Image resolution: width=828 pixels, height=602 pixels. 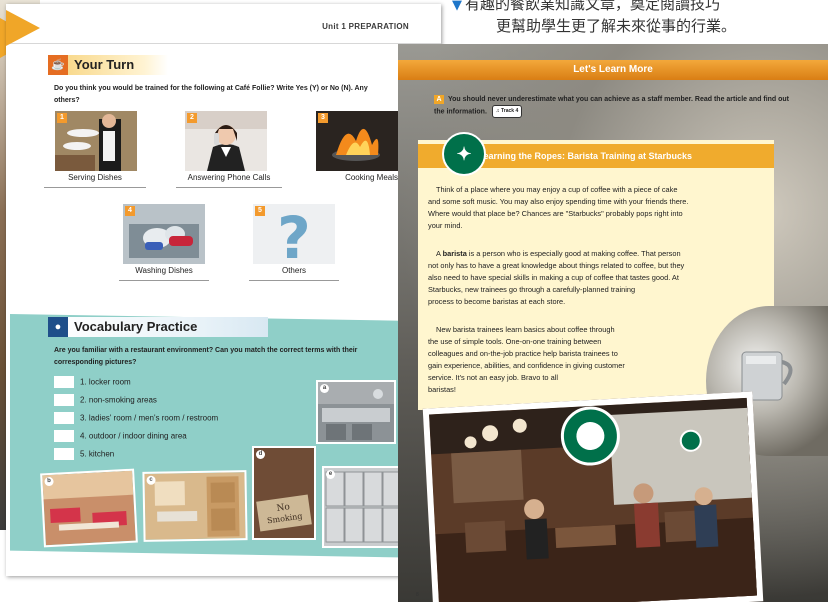 I want to click on item-label-washing: Washing Dishes, so click(x=164, y=273).